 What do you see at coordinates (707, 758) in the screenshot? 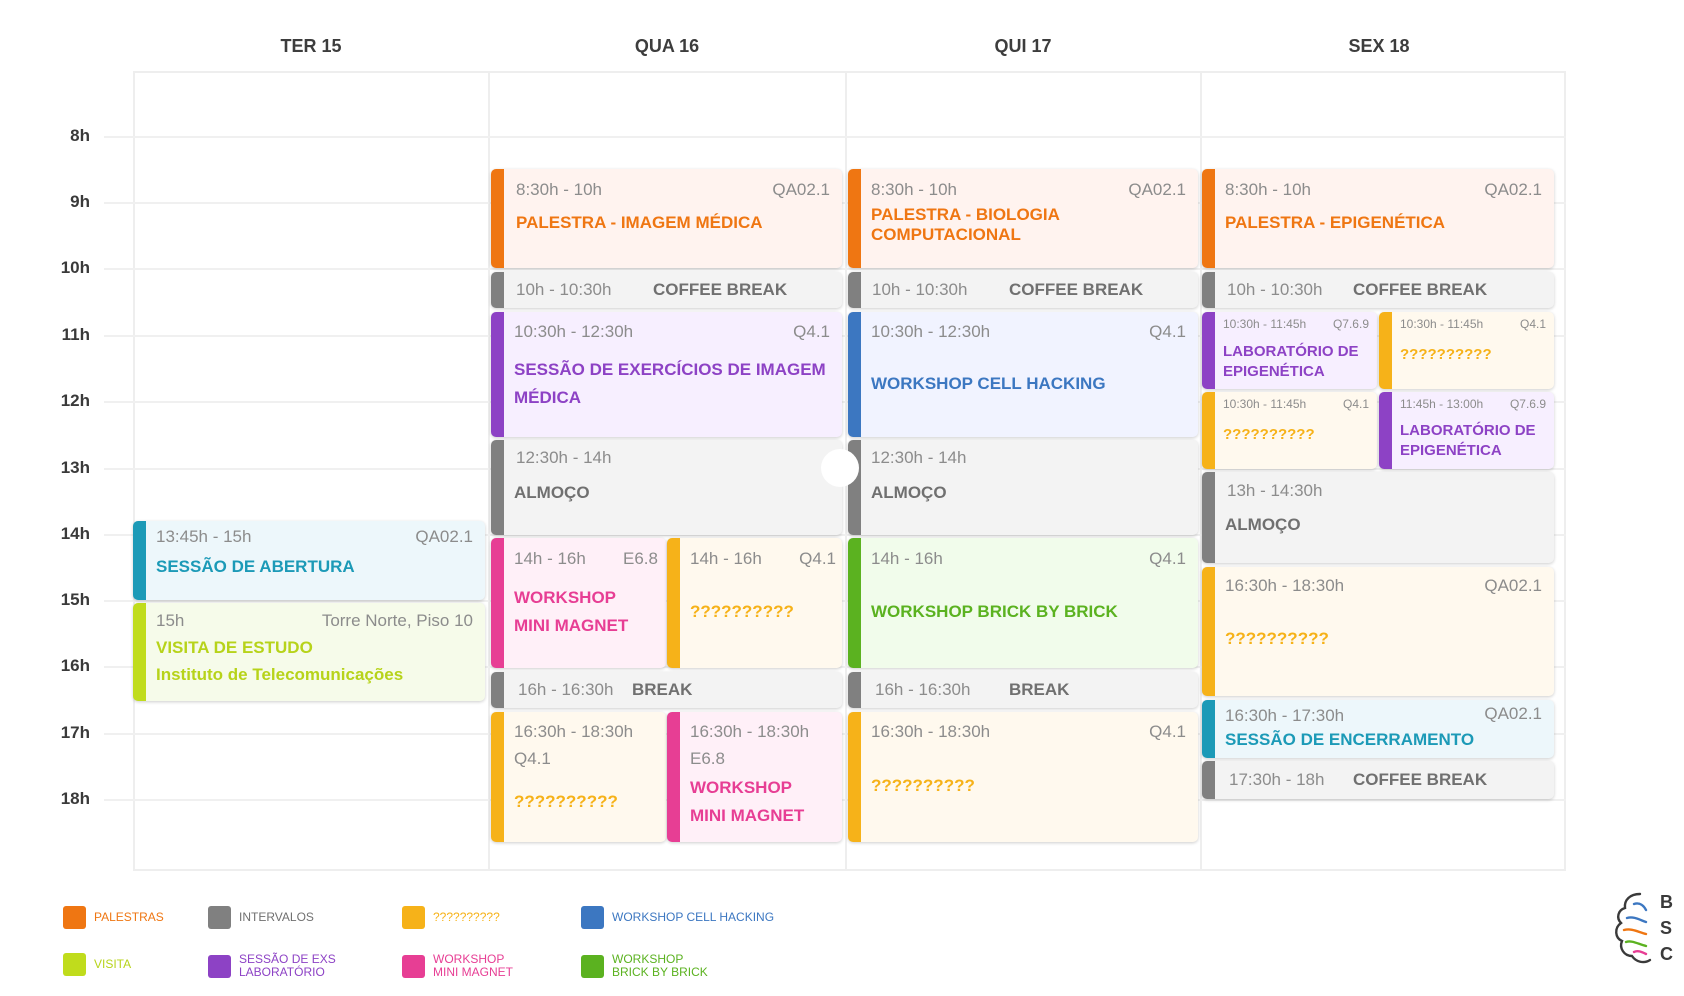
I see `event-room: E6.8` at bounding box center [707, 758].